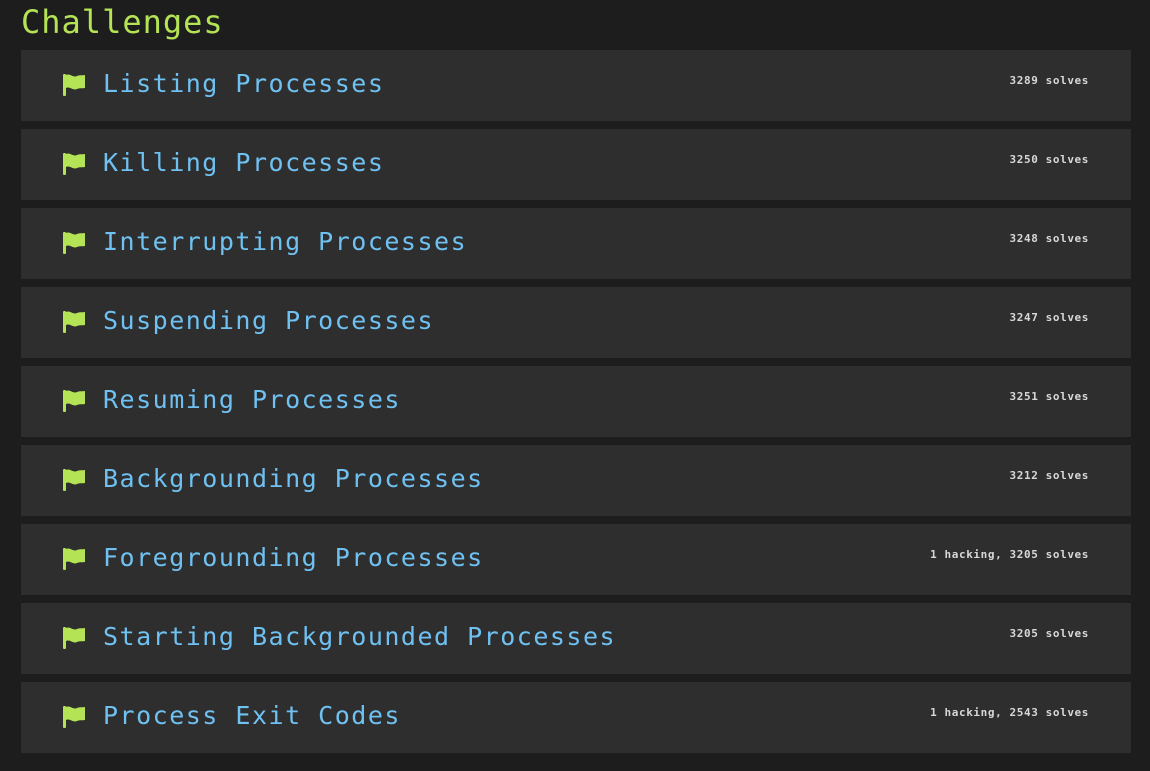 The image size is (1150, 771). I want to click on challenge-item: Killing Processes 3250 solves, so click(576, 164).